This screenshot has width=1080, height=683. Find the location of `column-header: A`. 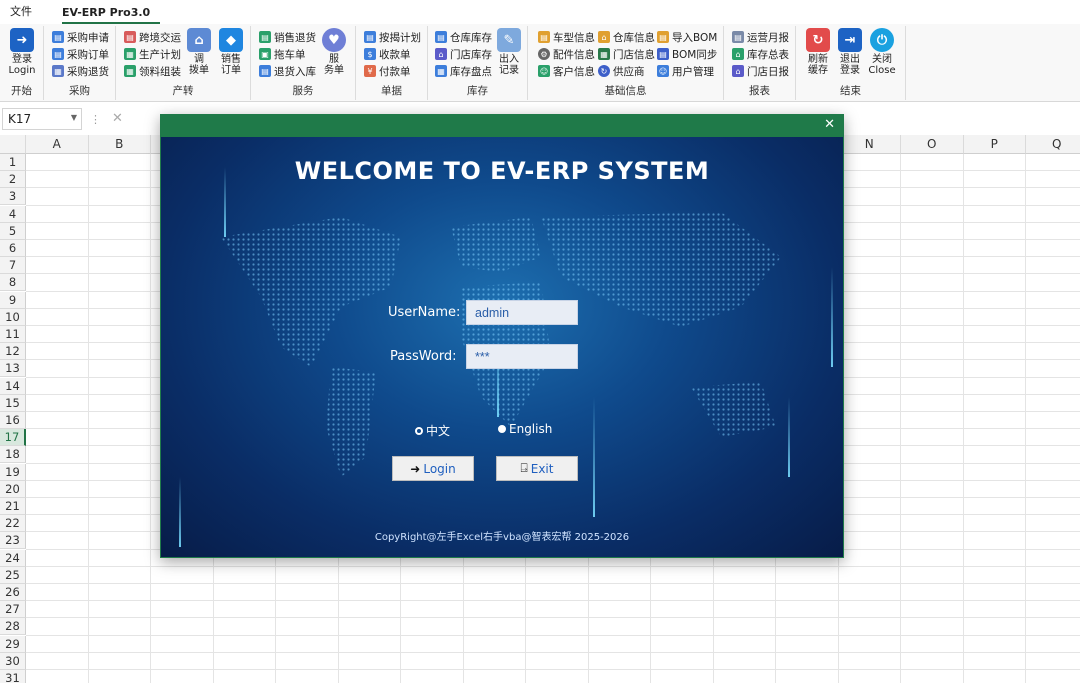

column-header: A is located at coordinates (57, 144).